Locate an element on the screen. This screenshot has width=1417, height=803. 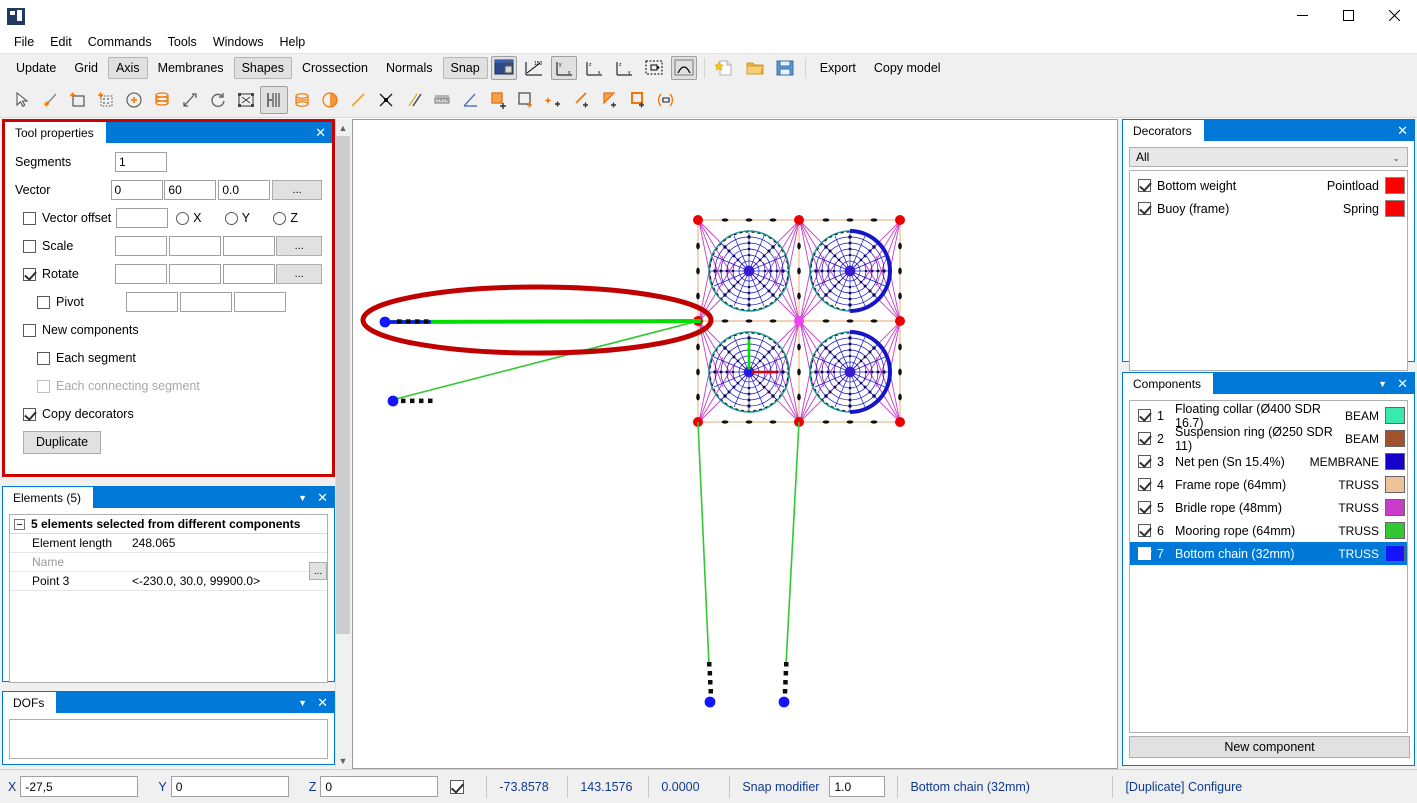
rotate-checkbox is located at coordinates (29, 274).